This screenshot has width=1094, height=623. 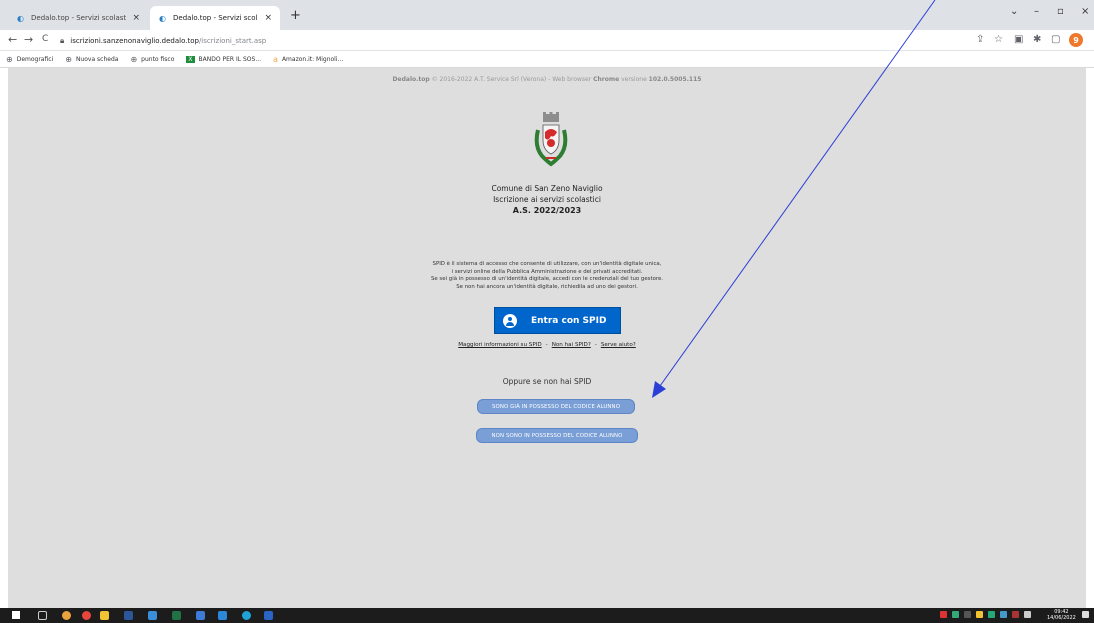 What do you see at coordinates (152, 615) in the screenshot?
I see `edge-legacy-icon` at bounding box center [152, 615].